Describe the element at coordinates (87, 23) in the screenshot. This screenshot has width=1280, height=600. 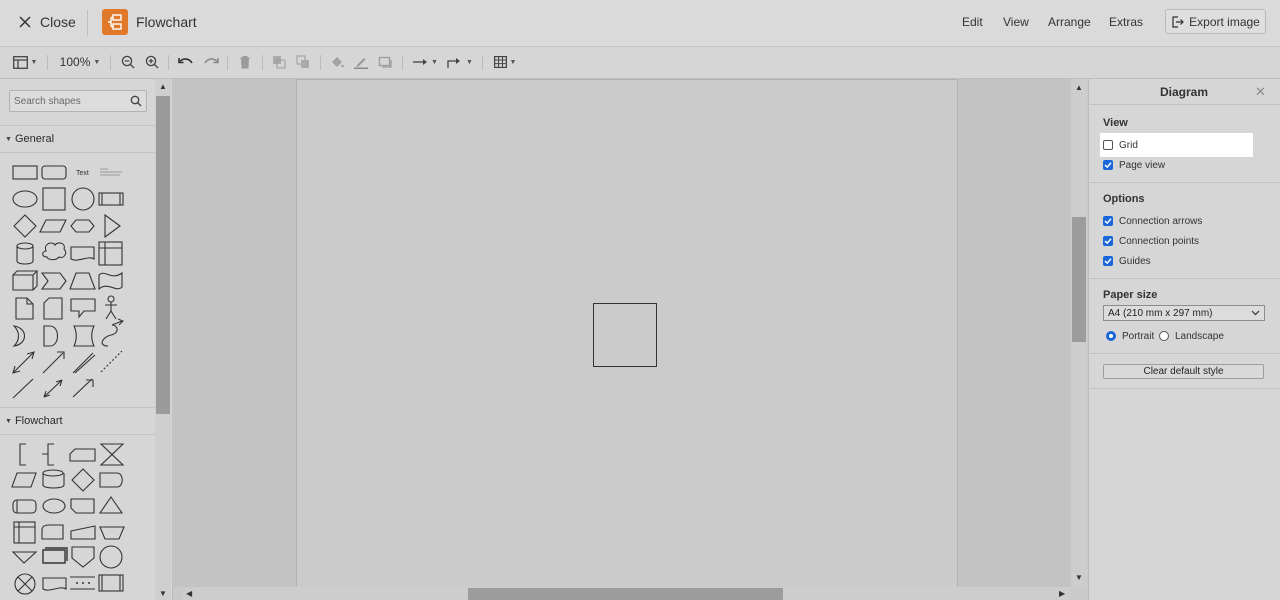
I see `header-divider` at that location.